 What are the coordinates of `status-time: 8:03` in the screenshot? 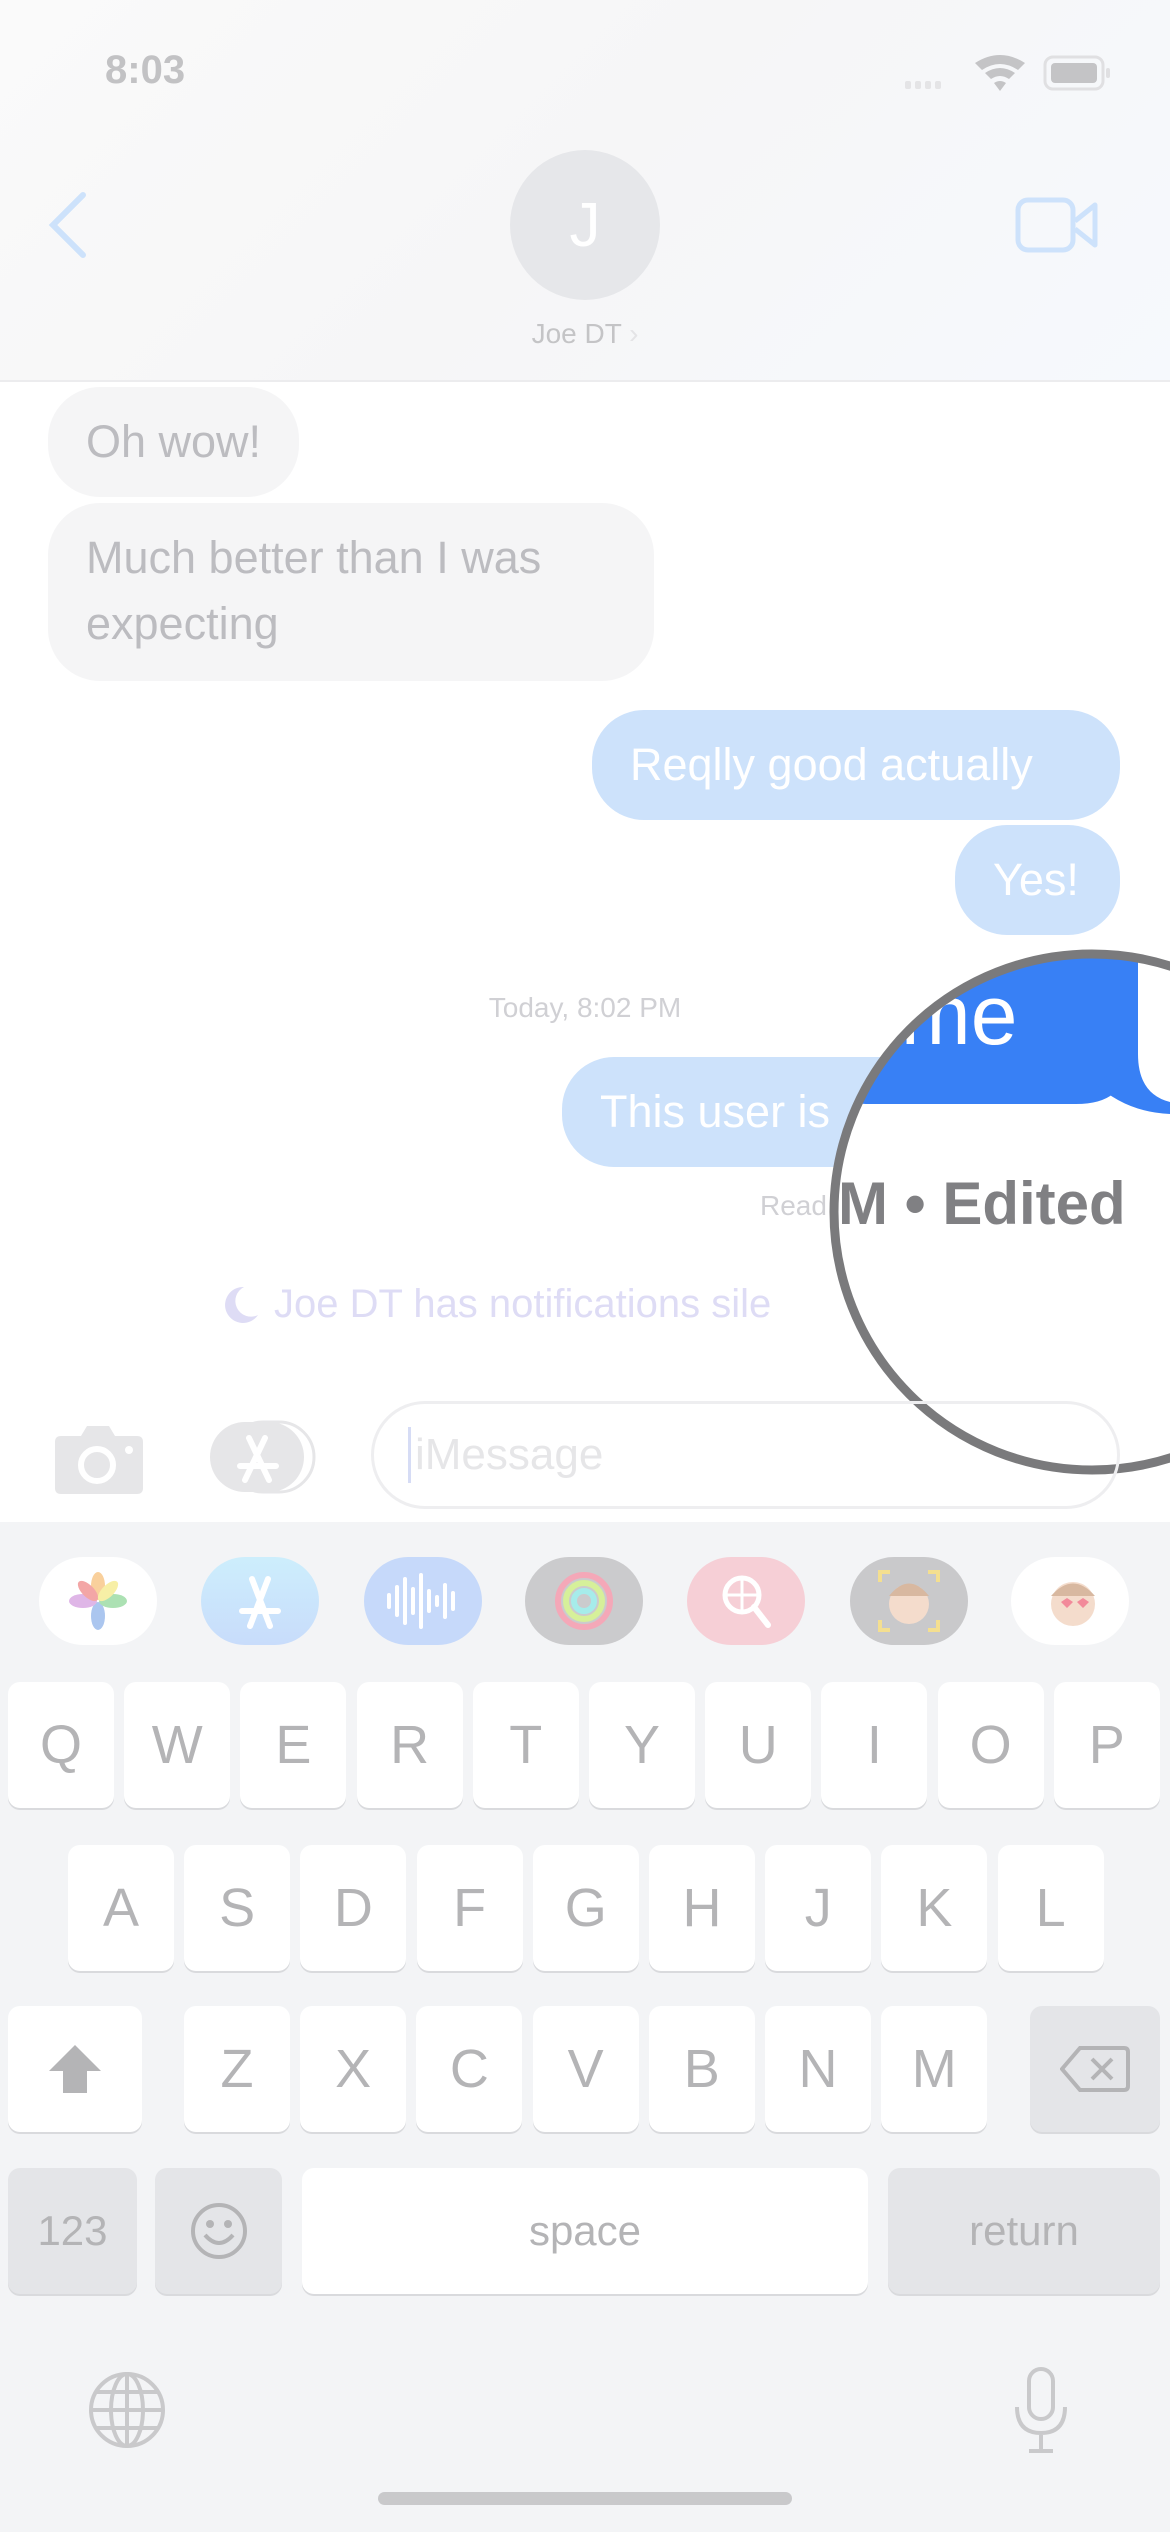 It's located at (145, 70).